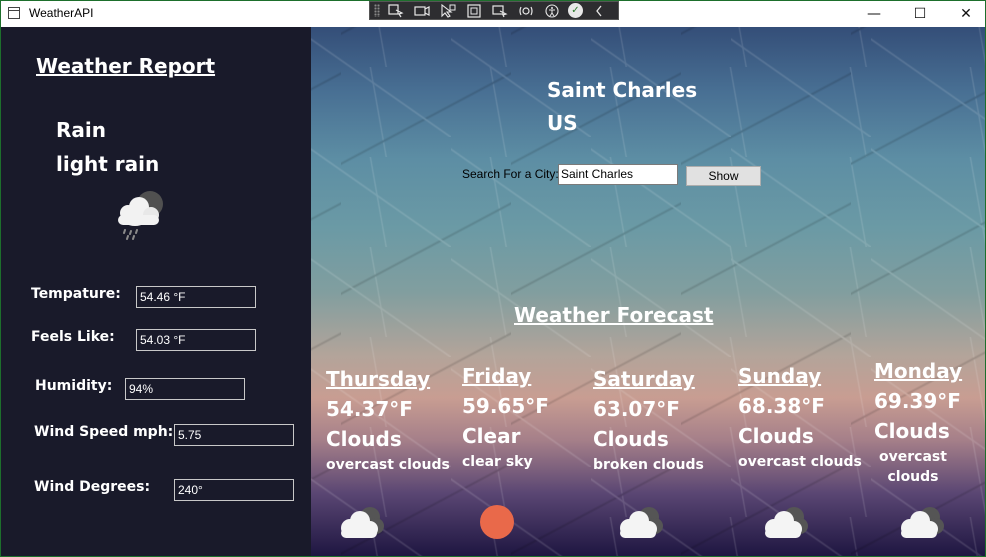 Image resolution: width=986 pixels, height=557 pixels. What do you see at coordinates (599, 10) in the screenshot?
I see `collapse-icon` at bounding box center [599, 10].